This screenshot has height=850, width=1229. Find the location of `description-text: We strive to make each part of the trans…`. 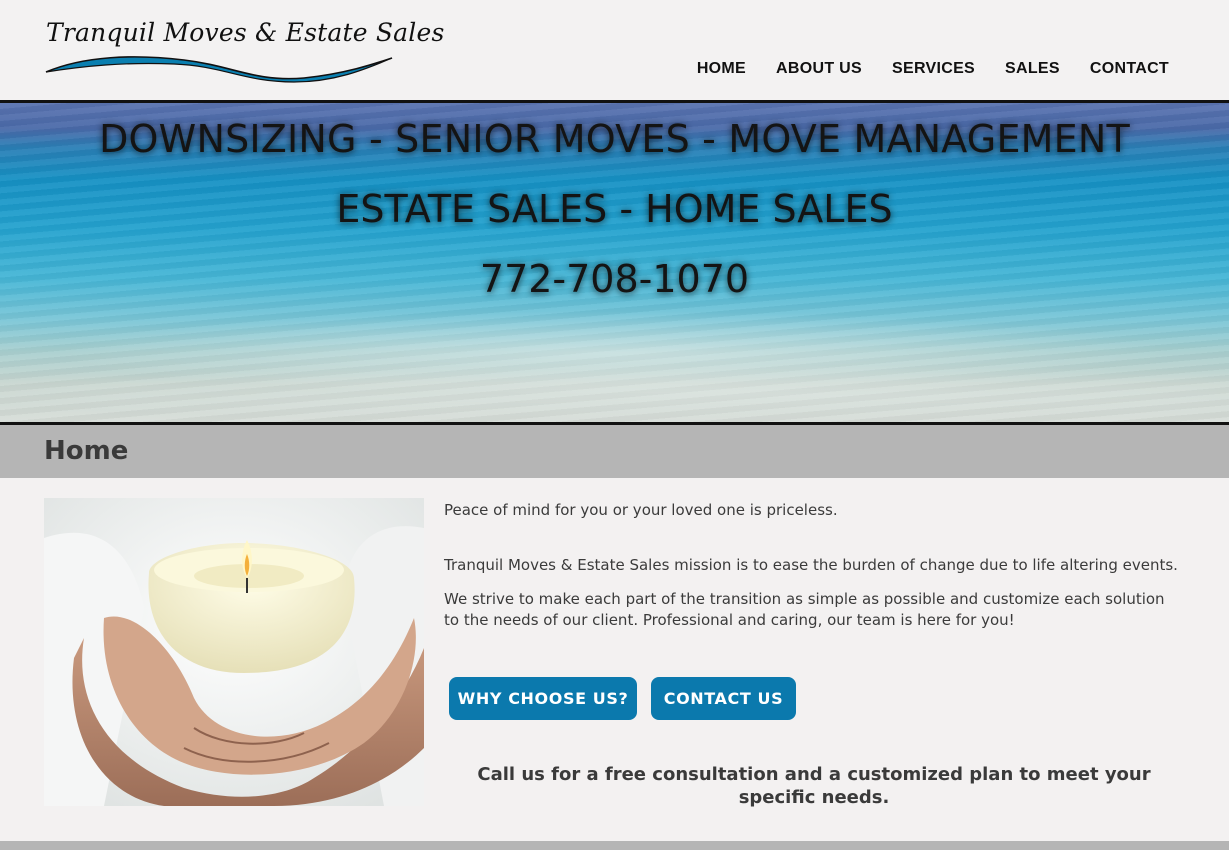

description-text: We strive to make each part of the trans… is located at coordinates (804, 609).